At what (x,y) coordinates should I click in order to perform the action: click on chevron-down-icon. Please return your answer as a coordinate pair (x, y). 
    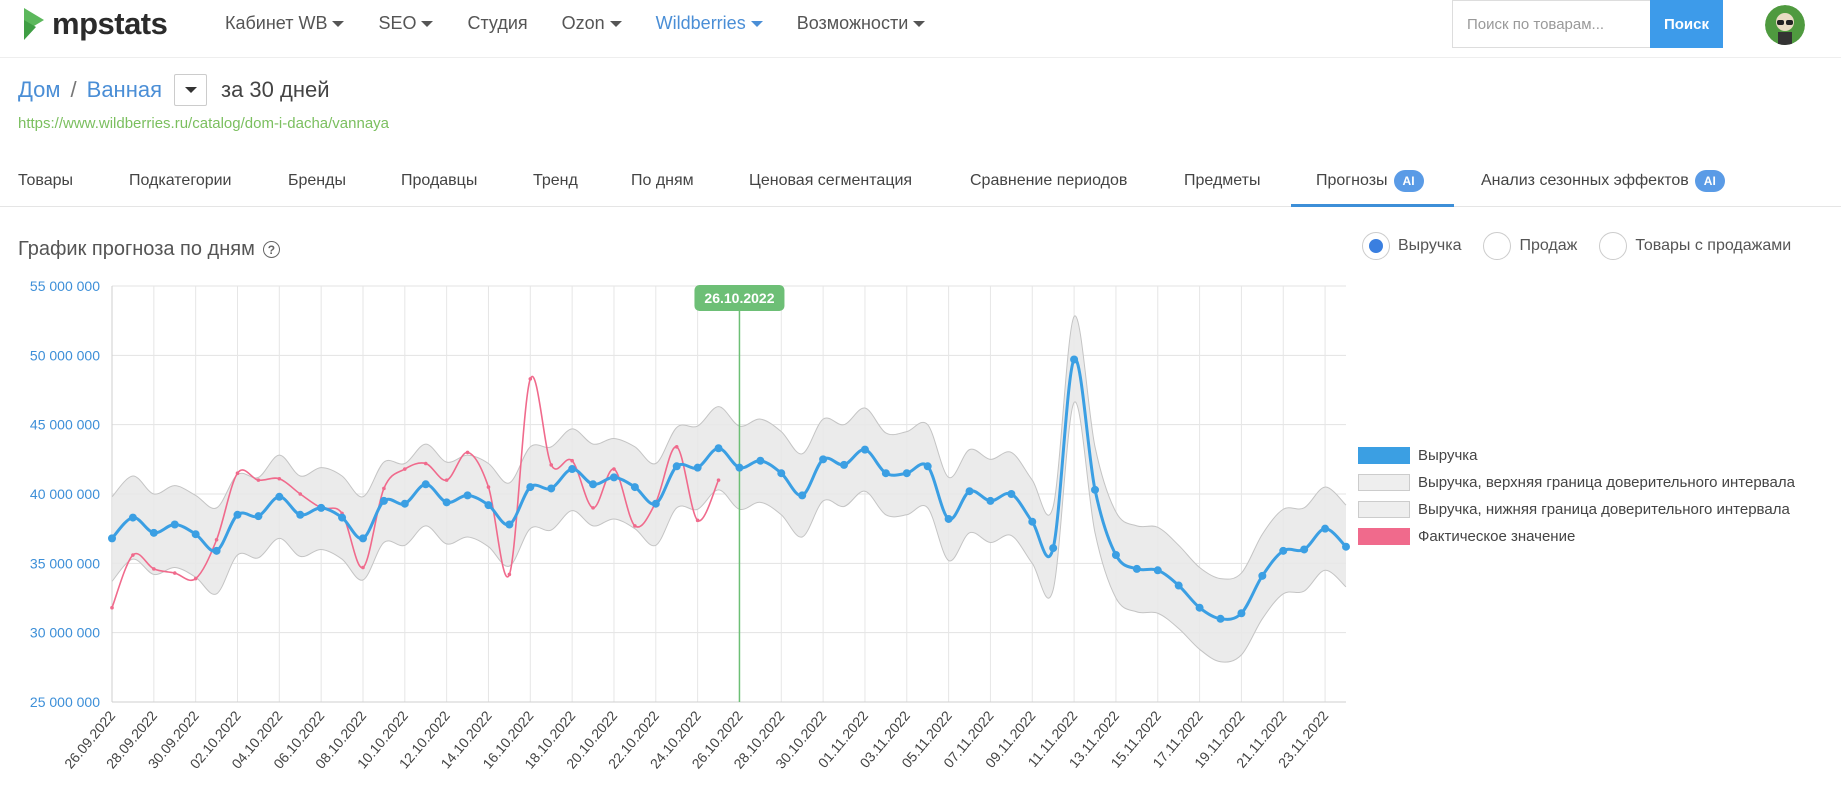
    Looking at the image, I should click on (615, 23).